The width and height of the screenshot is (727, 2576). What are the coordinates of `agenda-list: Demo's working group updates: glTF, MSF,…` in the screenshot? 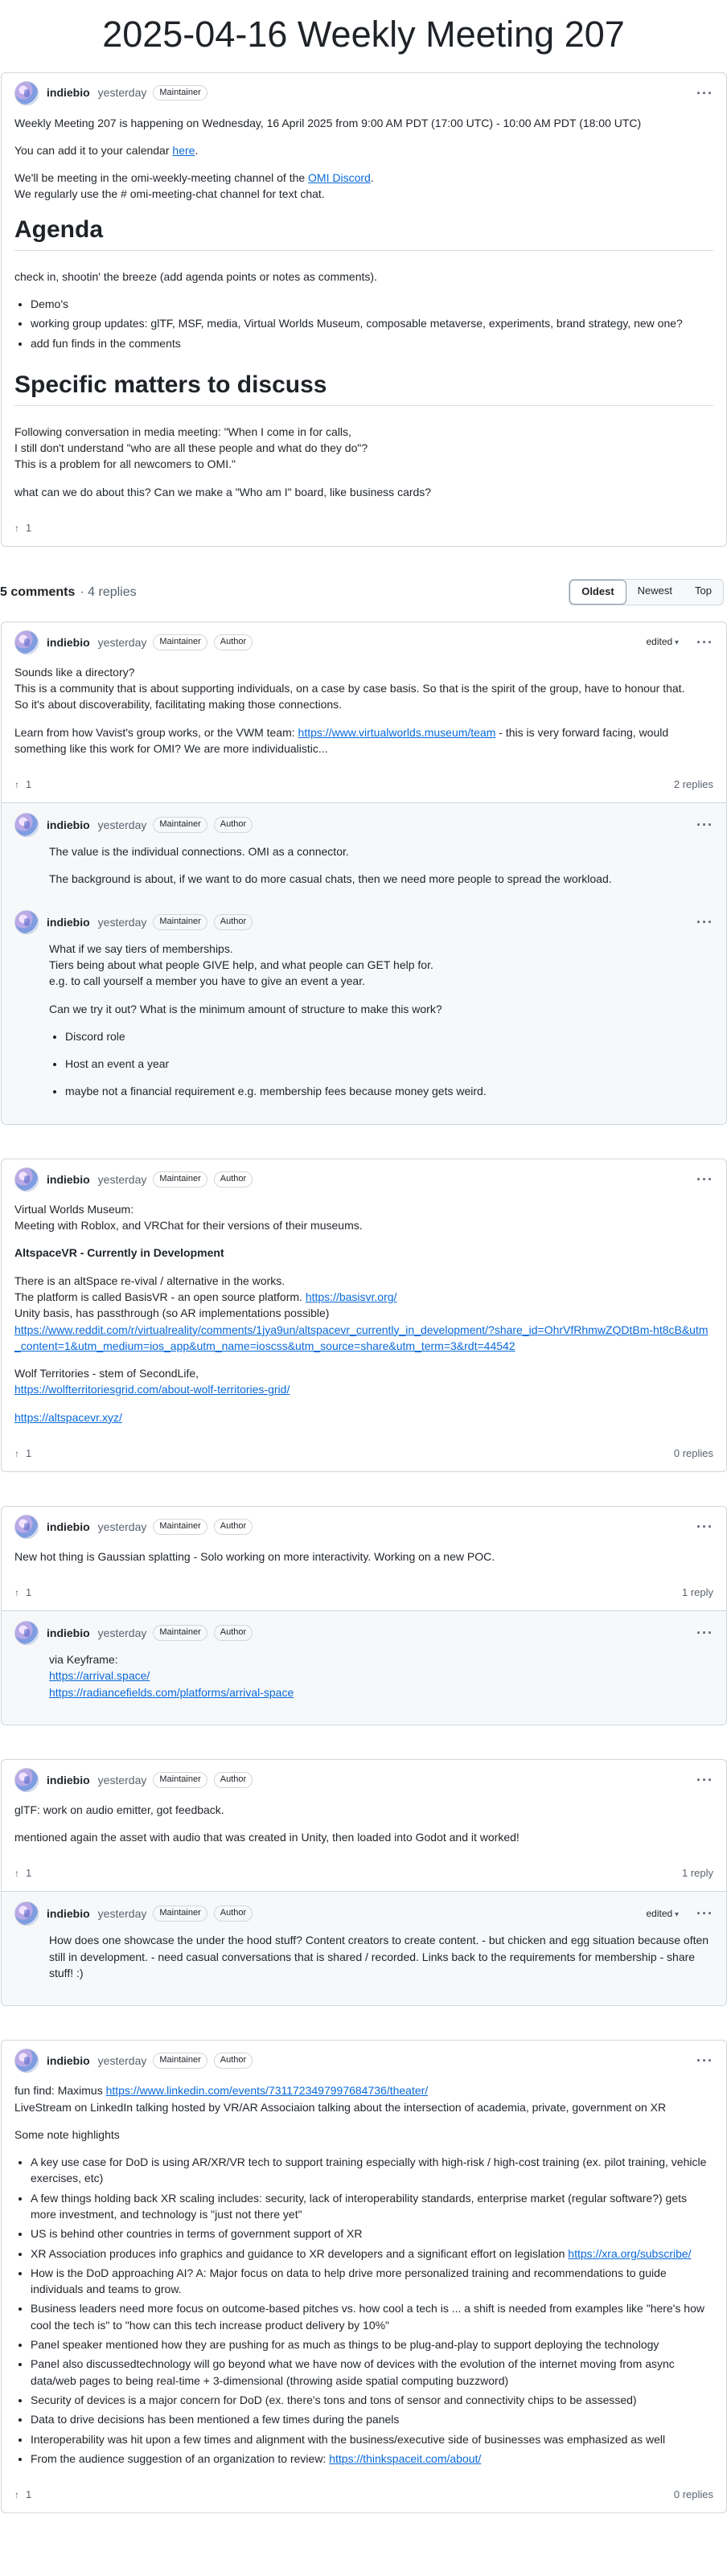 It's located at (372, 323).